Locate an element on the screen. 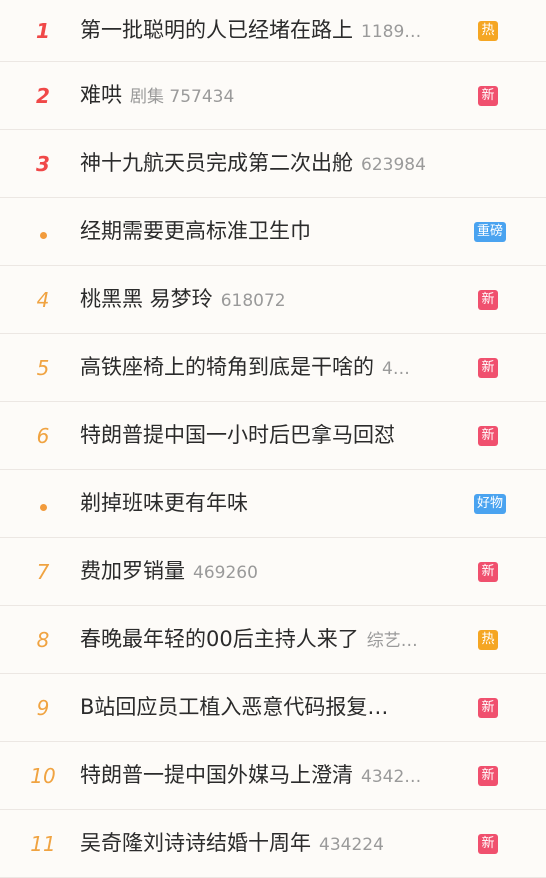  hot-search-row: 6 特朗普提中国一小时后巴拿马回怼 新 is located at coordinates (273, 436).